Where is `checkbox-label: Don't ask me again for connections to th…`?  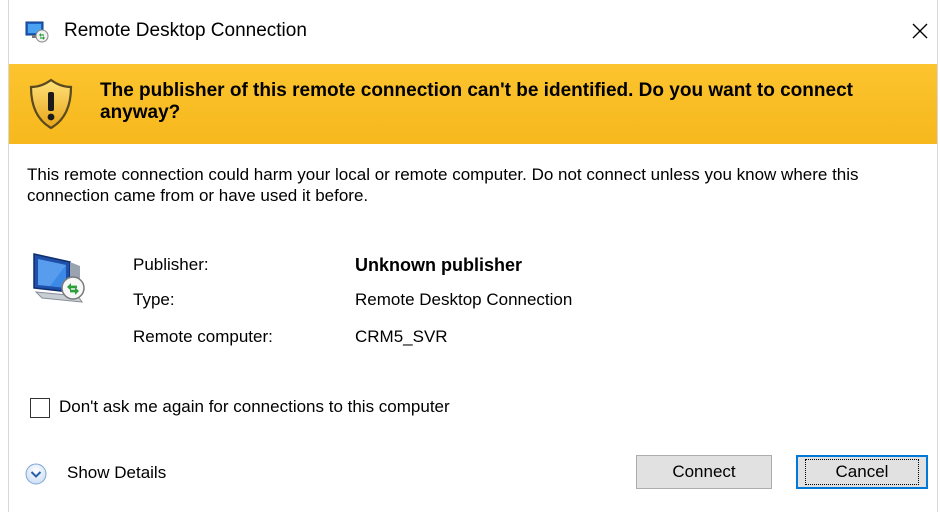 checkbox-label: Don't ask me again for connections to th… is located at coordinates (254, 407).